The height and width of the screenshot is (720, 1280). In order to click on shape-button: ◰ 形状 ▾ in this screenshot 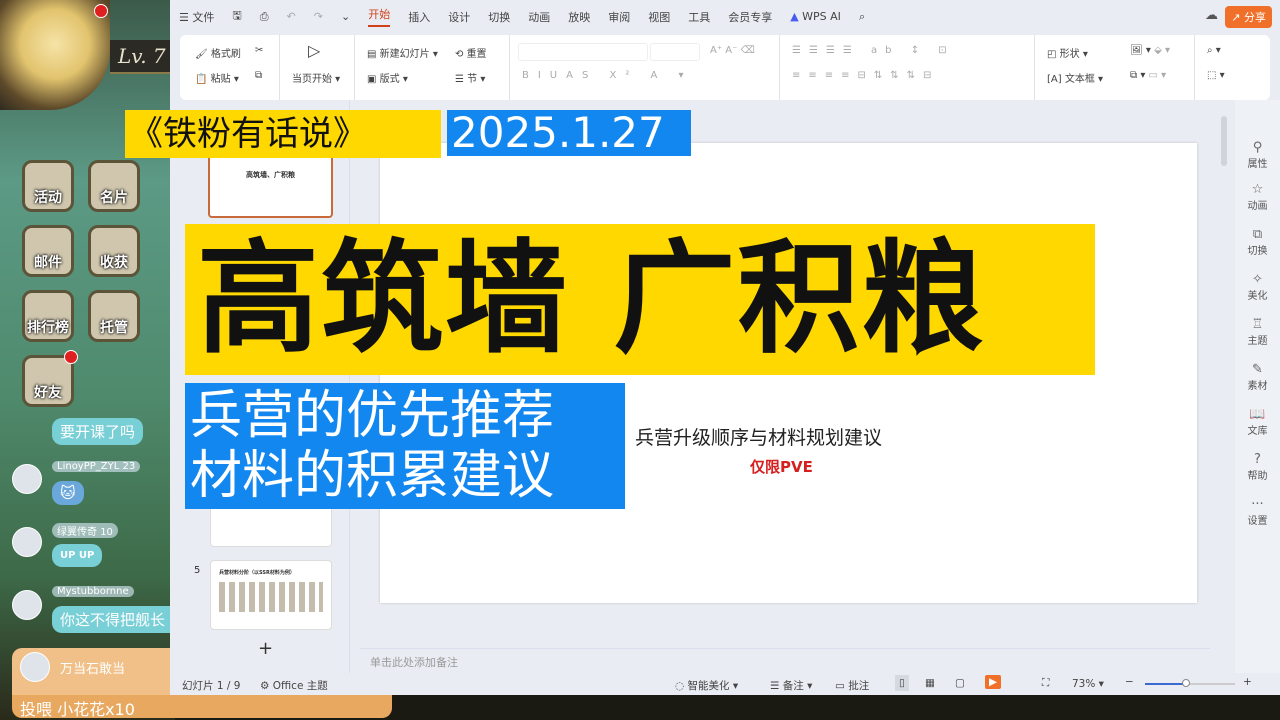, I will do `click(1067, 52)`.